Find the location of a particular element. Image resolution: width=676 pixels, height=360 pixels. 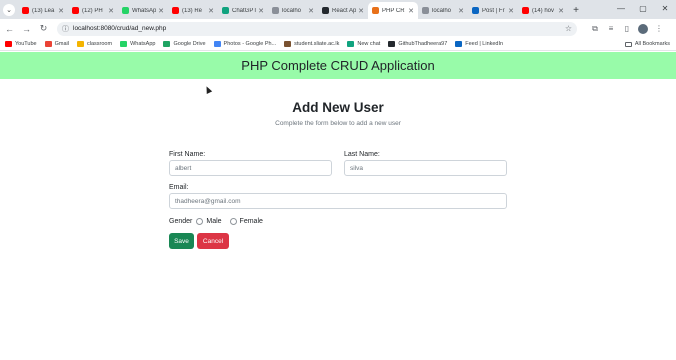

gender-male-label: Male is located at coordinates (213, 221).